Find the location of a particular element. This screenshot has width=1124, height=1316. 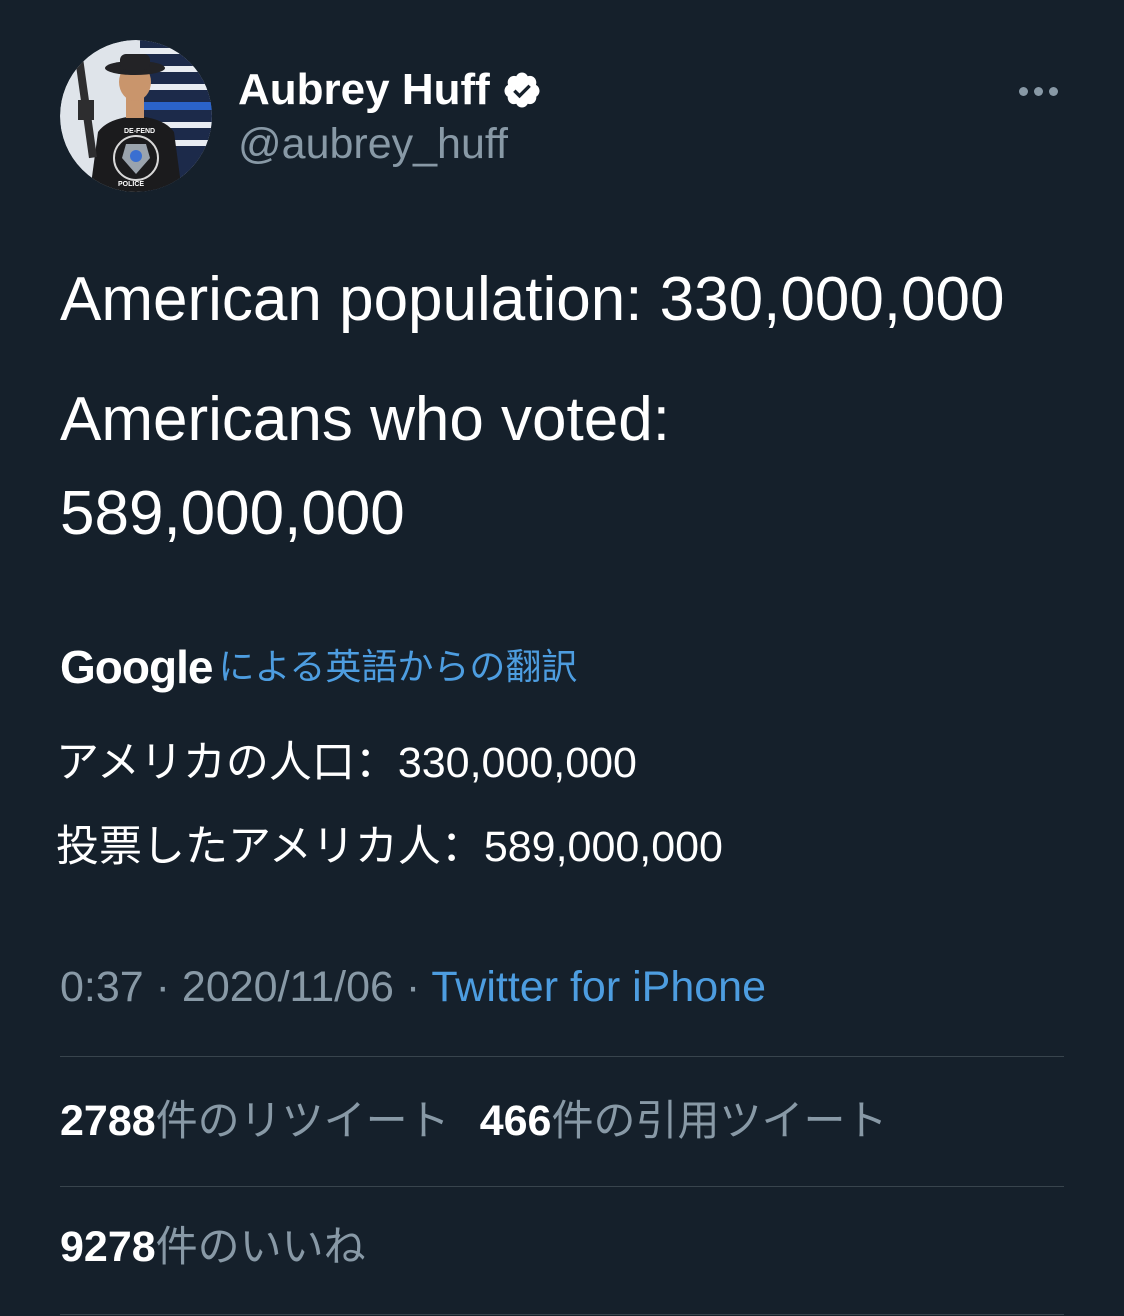

translation-attribution: Google による英語からの翻訳 is located at coordinates (318, 667).